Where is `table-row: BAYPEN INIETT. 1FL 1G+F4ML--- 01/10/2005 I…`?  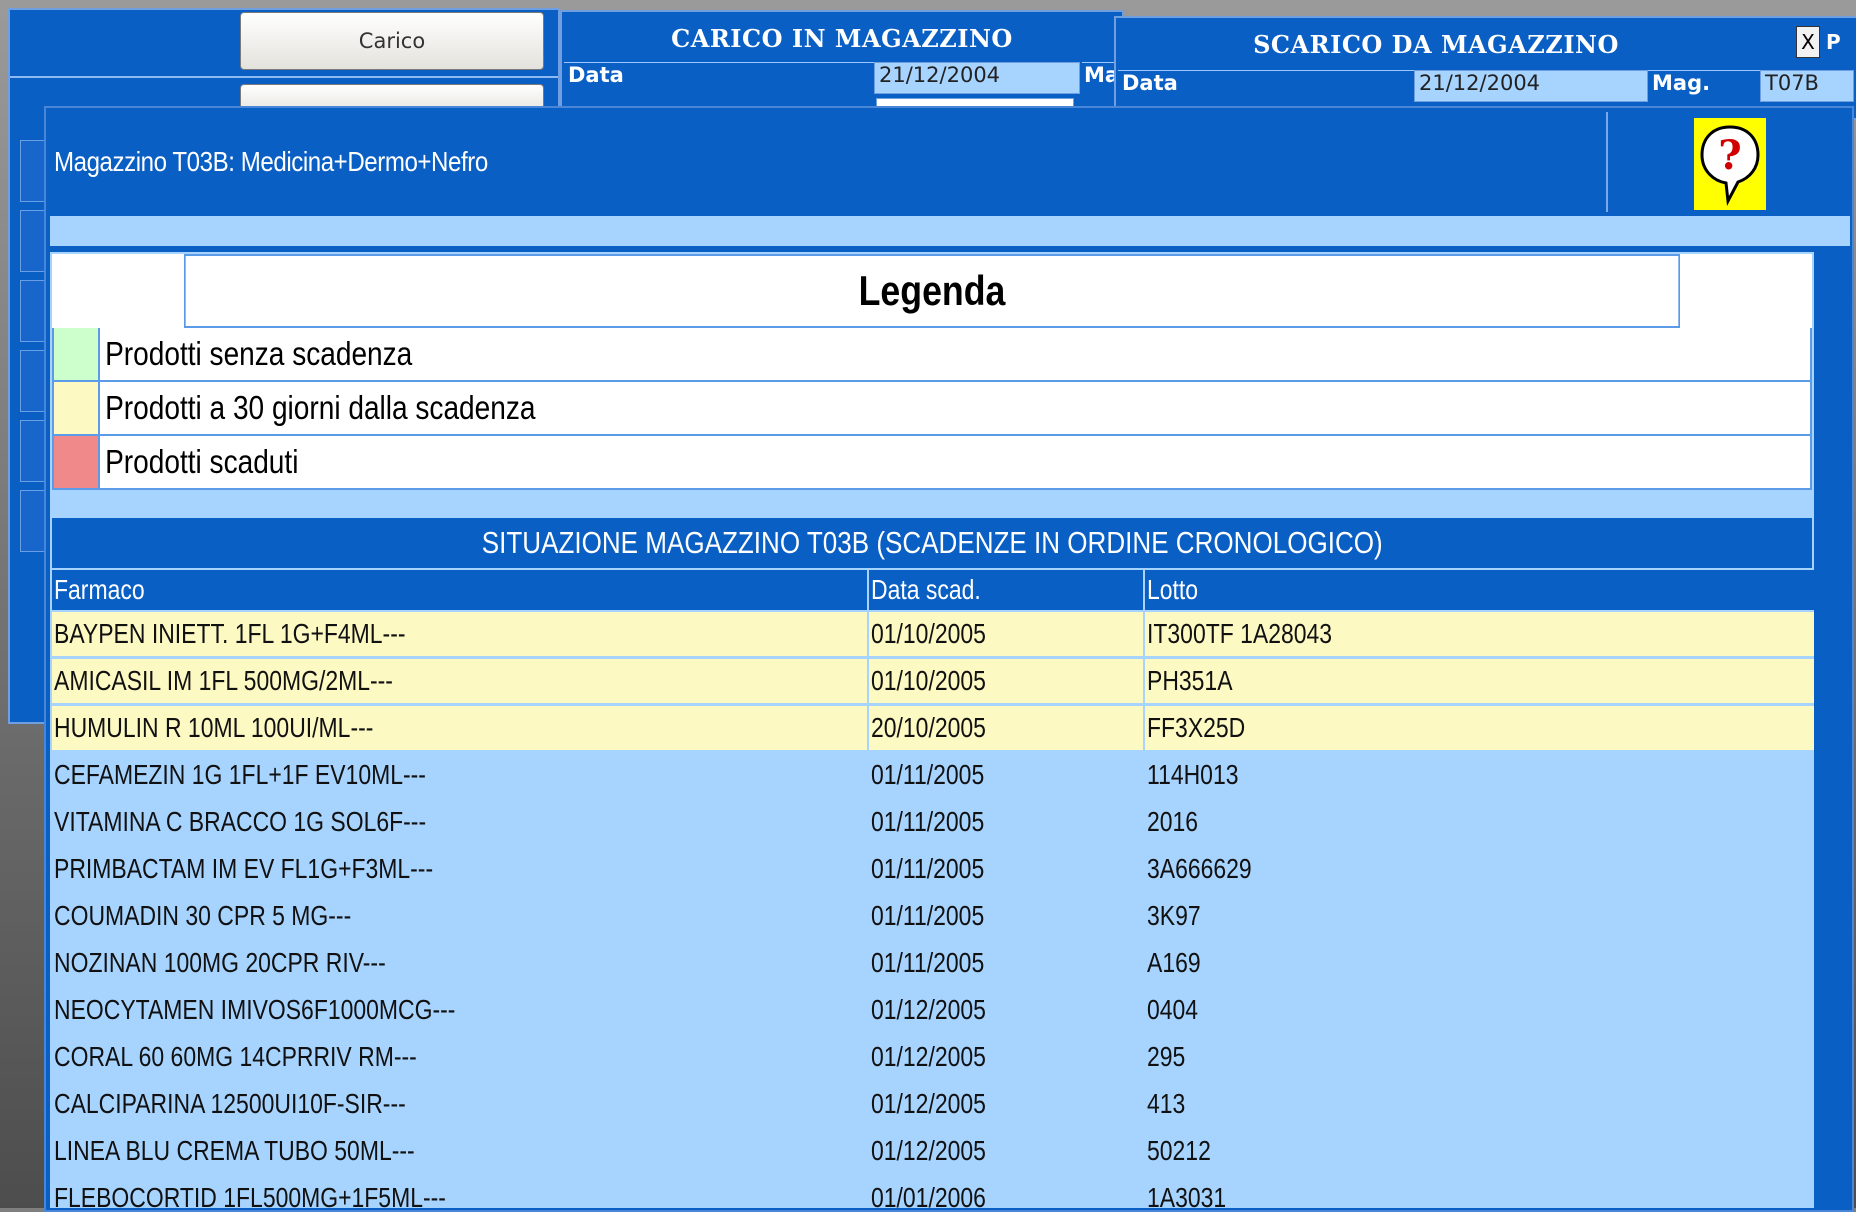
table-row: BAYPEN INIETT. 1FL 1G+F4ML--- 01/10/2005 I… is located at coordinates (933, 635).